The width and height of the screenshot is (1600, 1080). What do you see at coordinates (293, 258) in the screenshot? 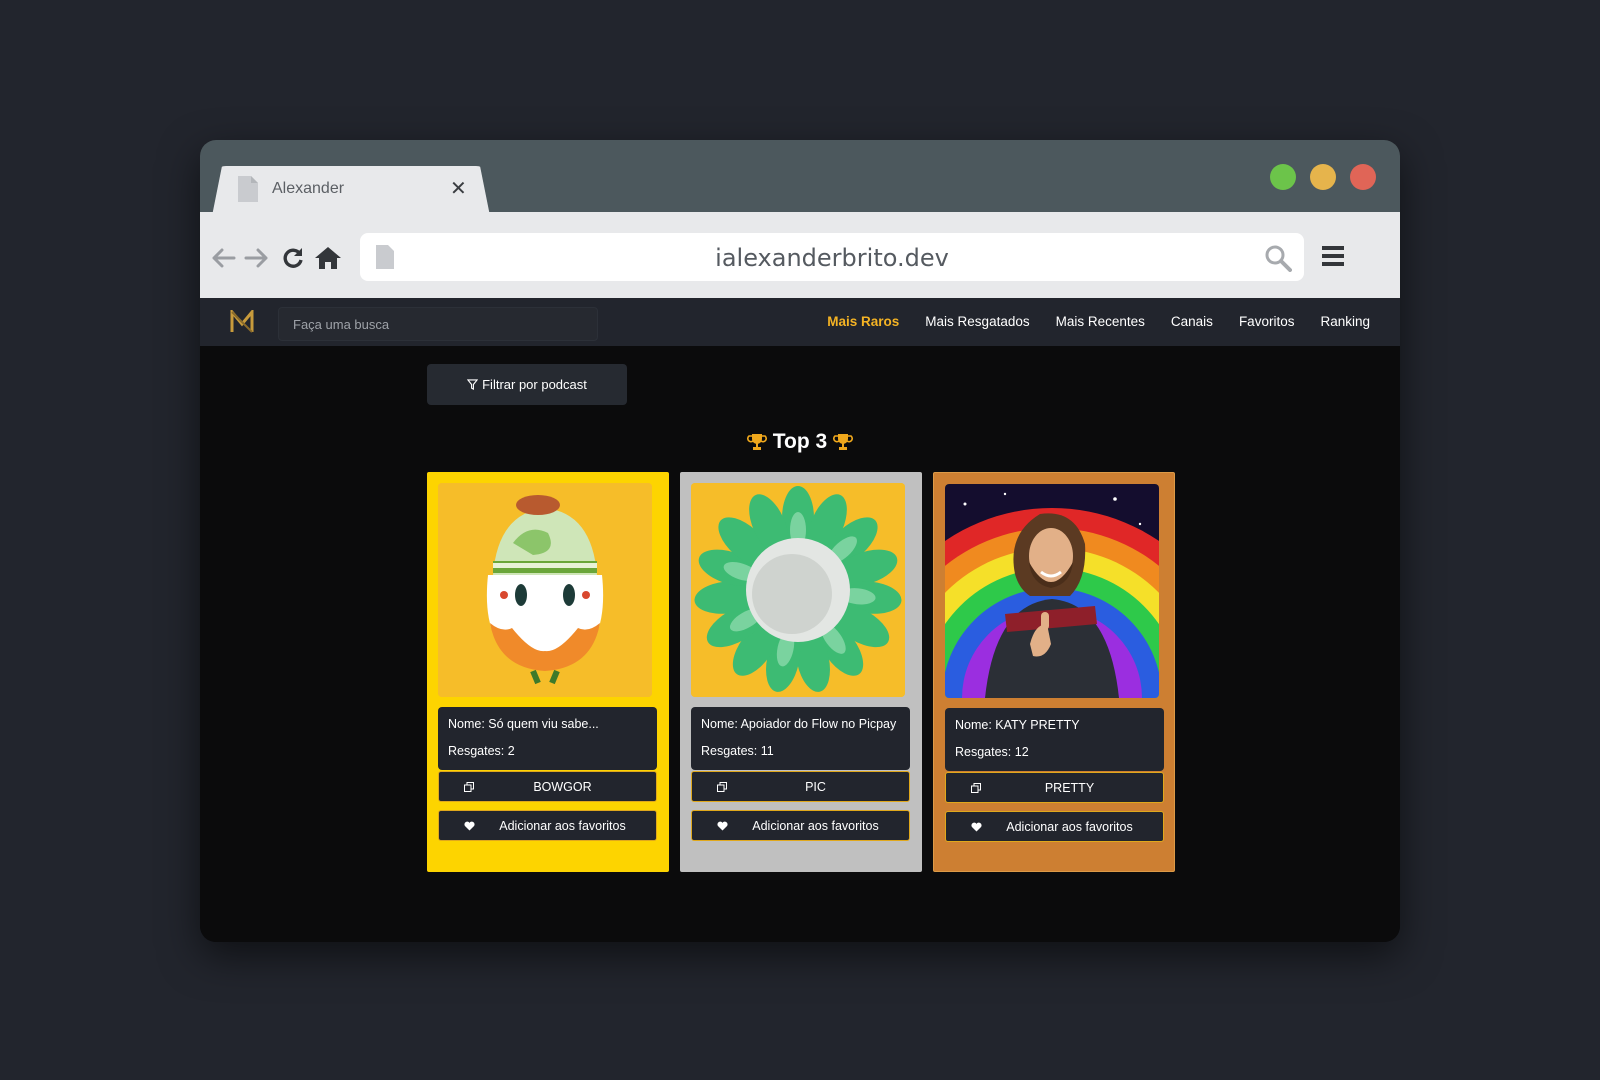
I see `reload-icon` at bounding box center [293, 258].